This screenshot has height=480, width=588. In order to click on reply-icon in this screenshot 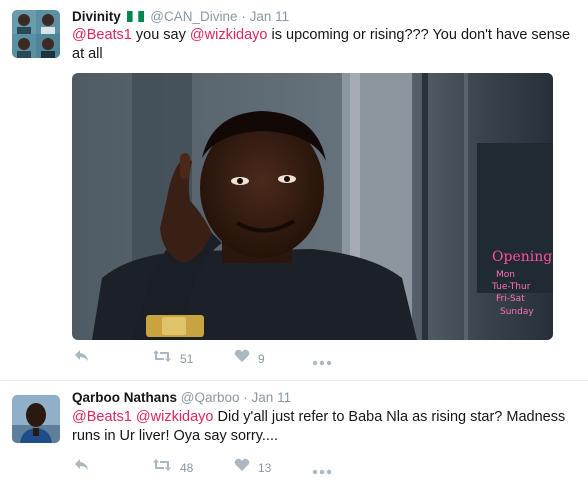, I will do `click(82, 358)`.